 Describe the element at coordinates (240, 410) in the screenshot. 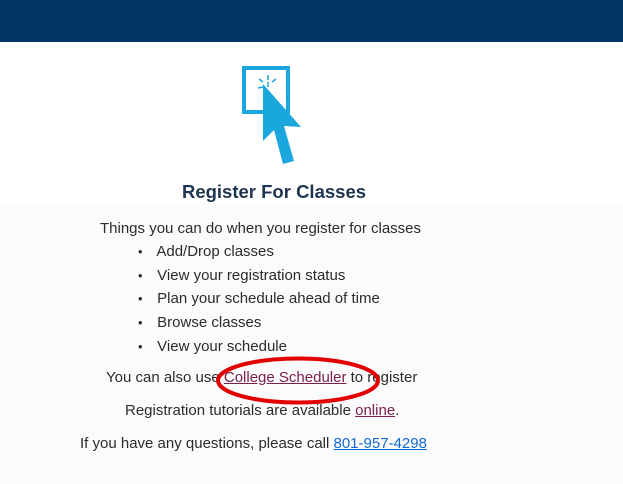

I see `tutorials-prefix: Registration tutorials are available` at that location.